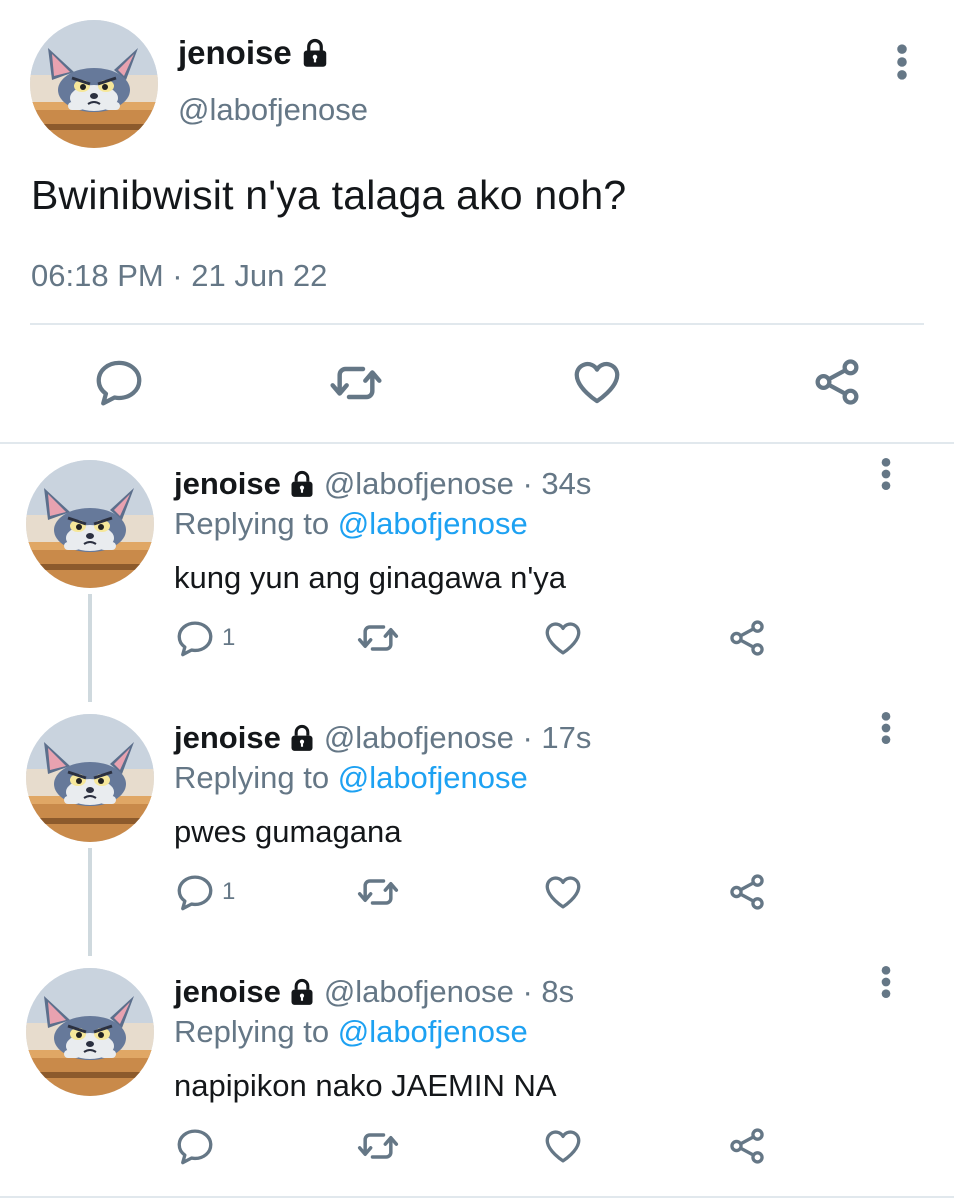  I want to click on reply-header: jenoise @labofjenose · 34s, so click(382, 484).